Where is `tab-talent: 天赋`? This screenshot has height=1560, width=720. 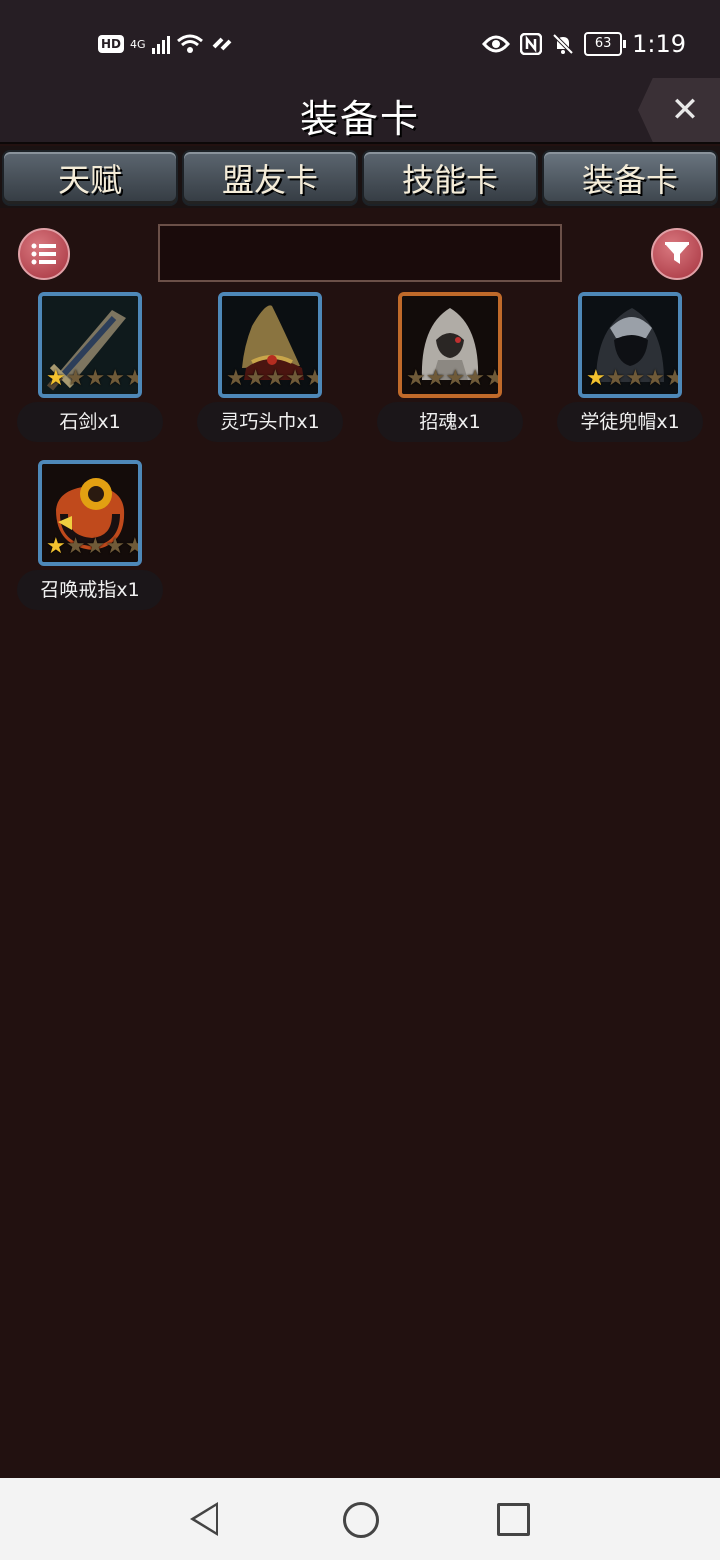
tab-talent: 天赋 is located at coordinates (90, 178).